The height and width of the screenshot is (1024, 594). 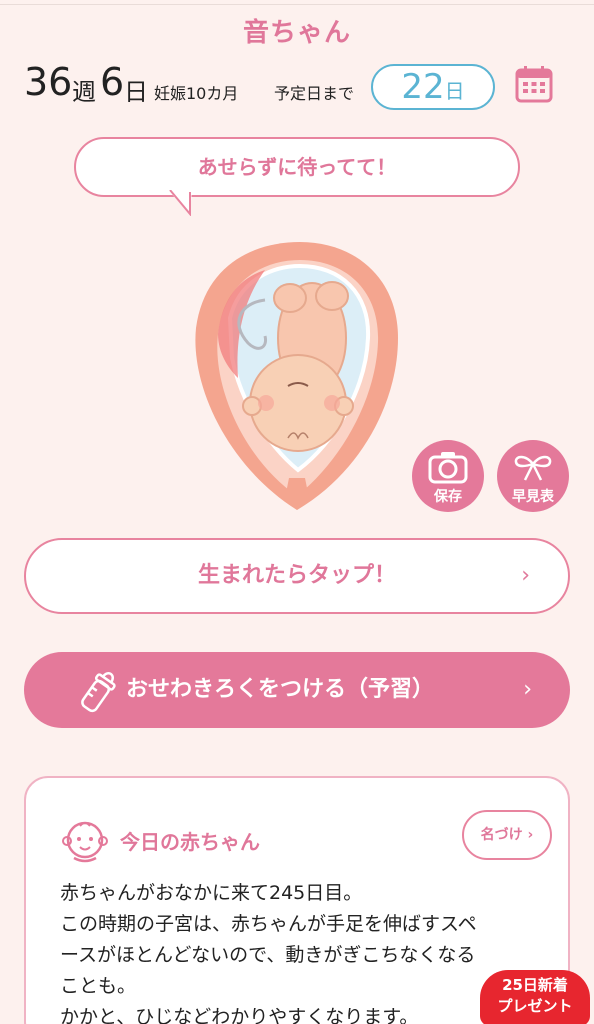 I want to click on fetus-illustration, so click(x=296, y=376).